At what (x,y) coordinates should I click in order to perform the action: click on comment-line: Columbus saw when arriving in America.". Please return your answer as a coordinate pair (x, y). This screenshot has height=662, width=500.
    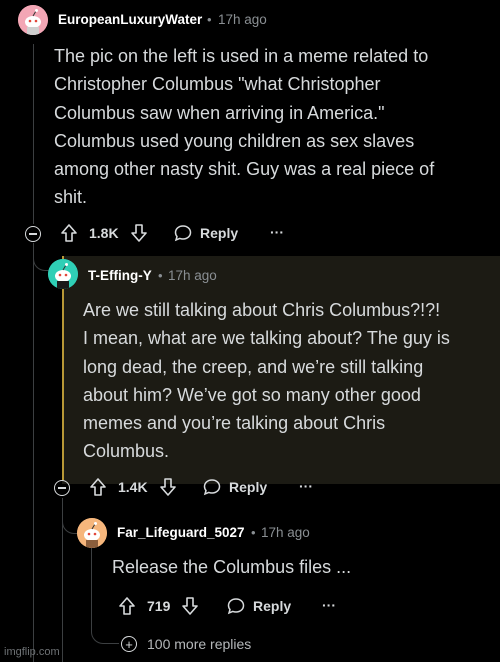
    Looking at the image, I should click on (219, 112).